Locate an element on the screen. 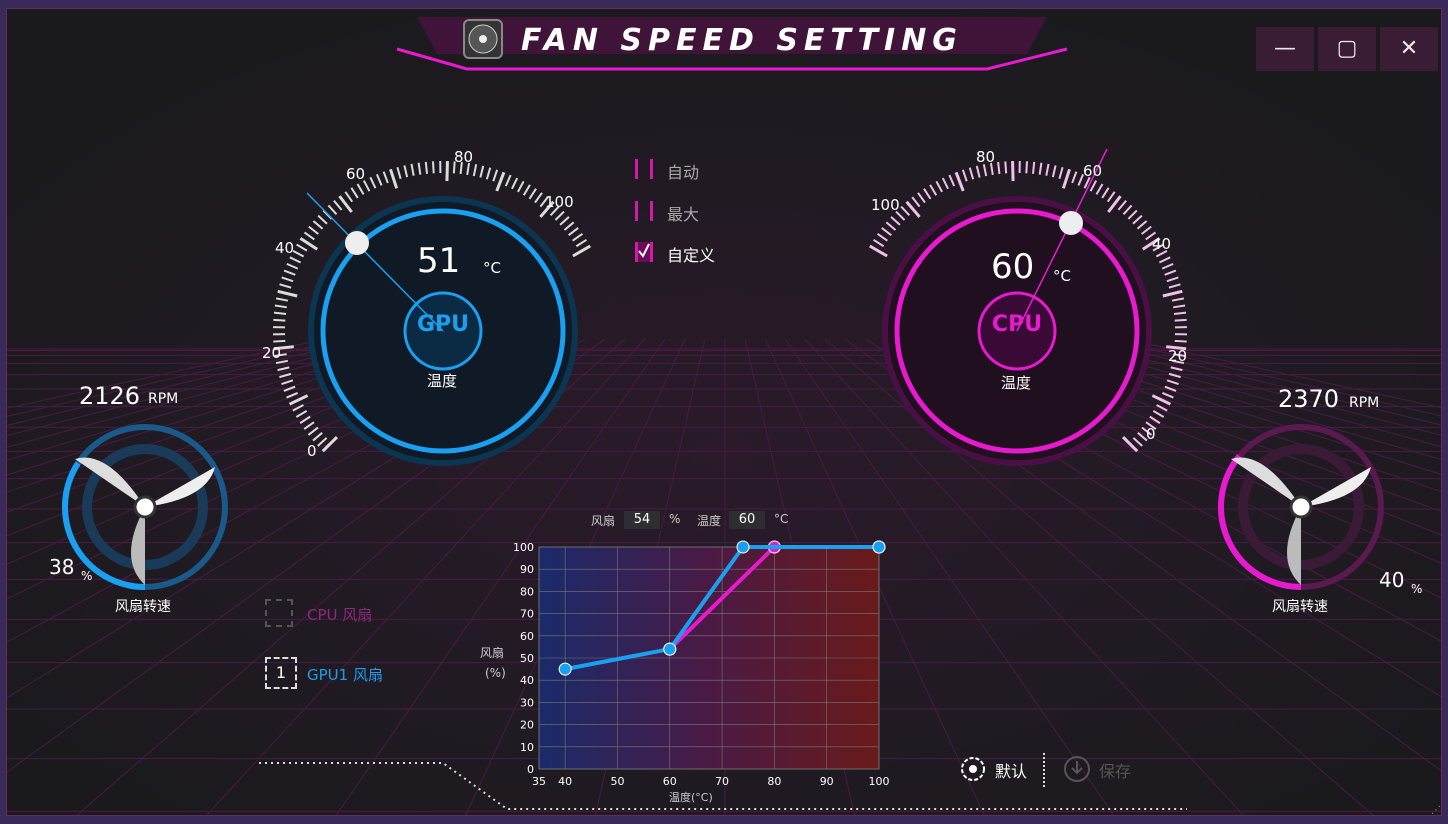 This screenshot has height=824, width=1448. gpu-gauge is located at coordinates (432, 313).